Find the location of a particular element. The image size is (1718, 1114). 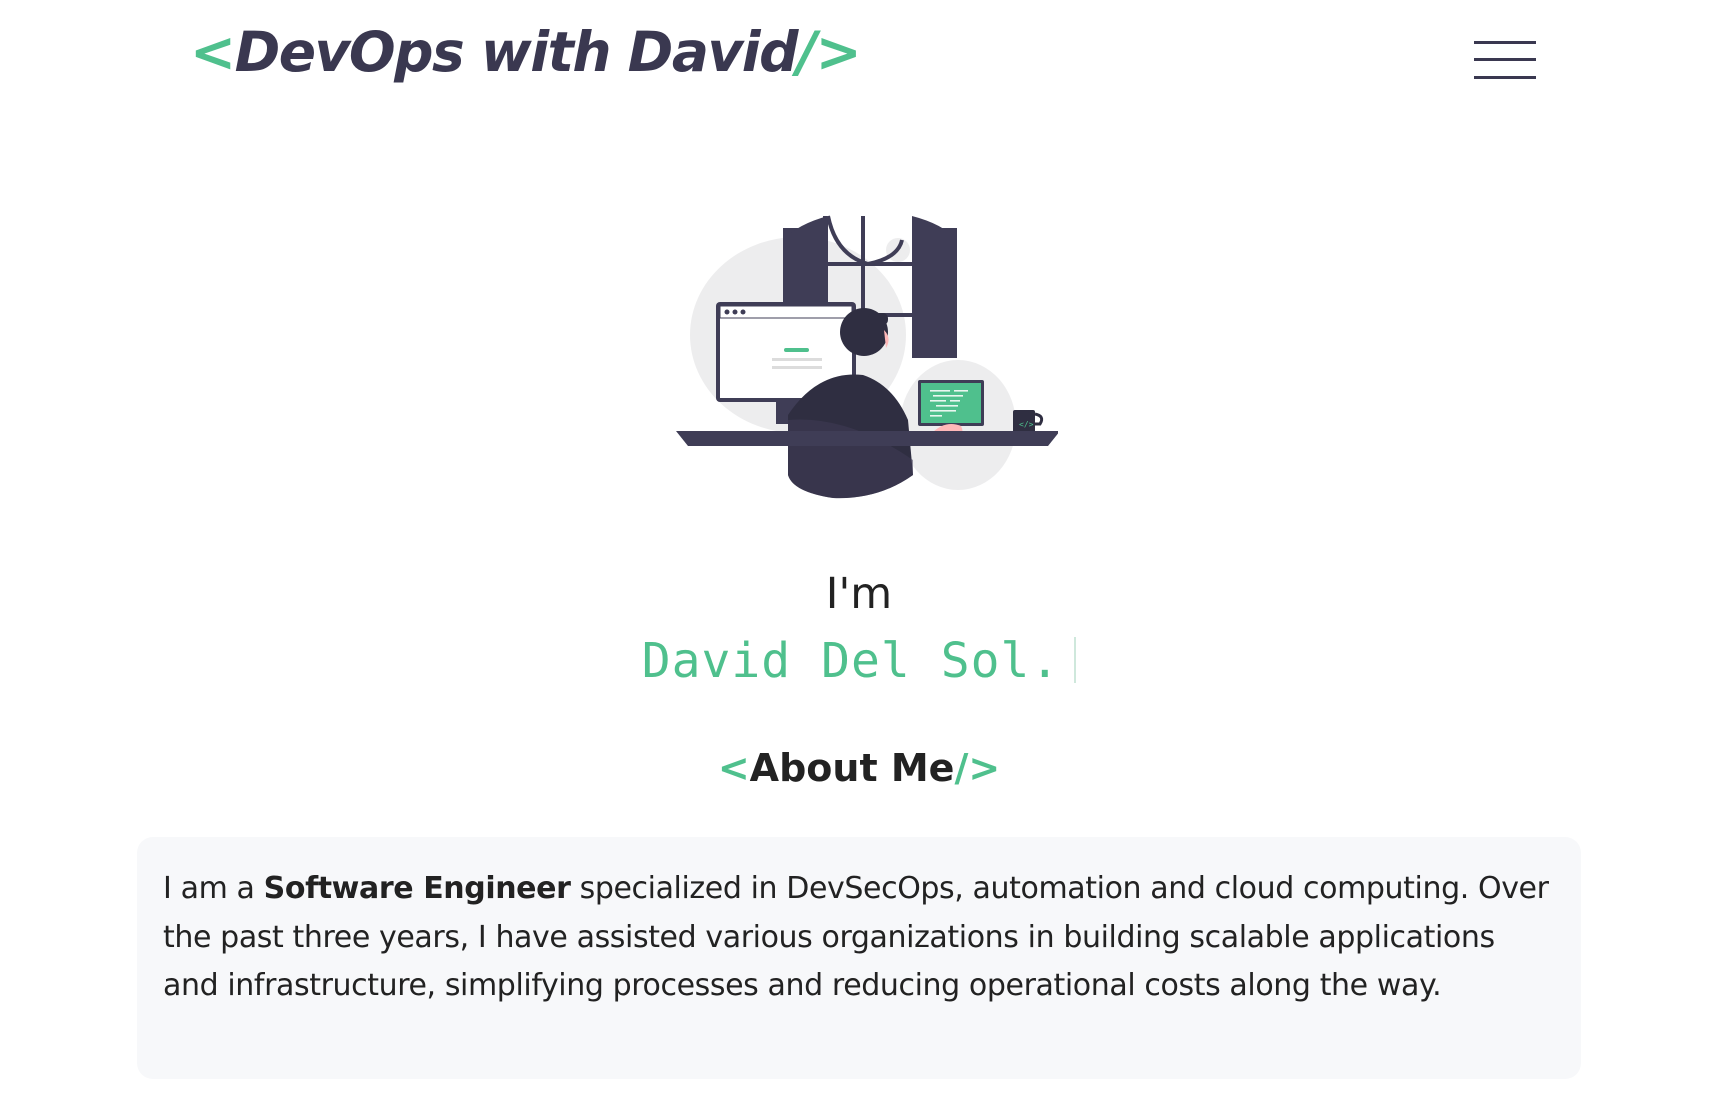

developer-at-desk-illustration: </> is located at coordinates (864, 355).